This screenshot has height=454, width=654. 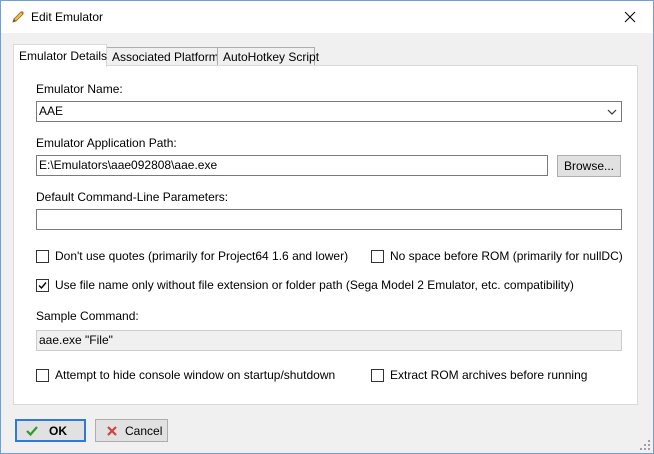 I want to click on no-quotes-checkbox, so click(x=42, y=256).